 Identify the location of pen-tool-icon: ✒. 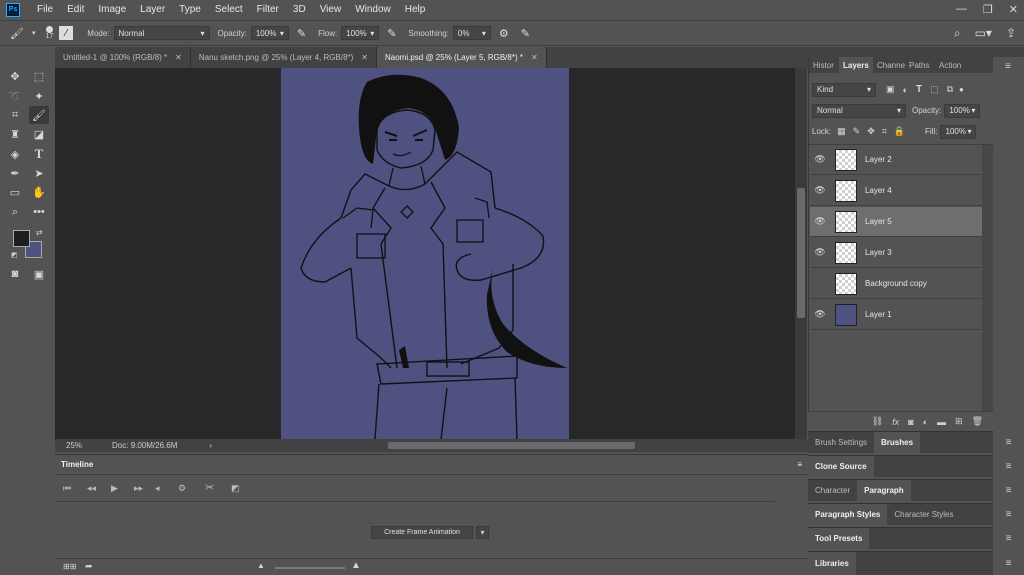
(15, 173).